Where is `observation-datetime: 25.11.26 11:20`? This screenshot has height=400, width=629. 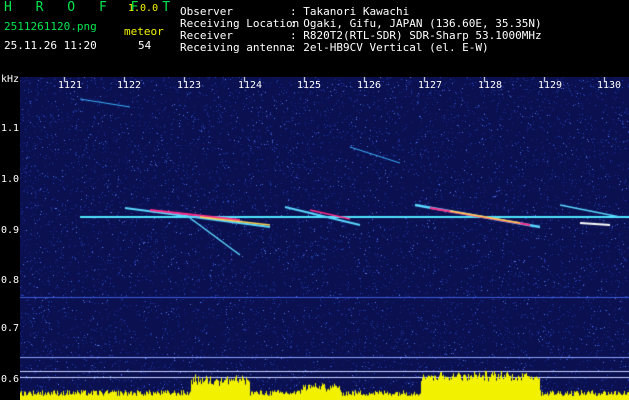
observation-datetime: 25.11.26 11:20 is located at coordinates (50, 45).